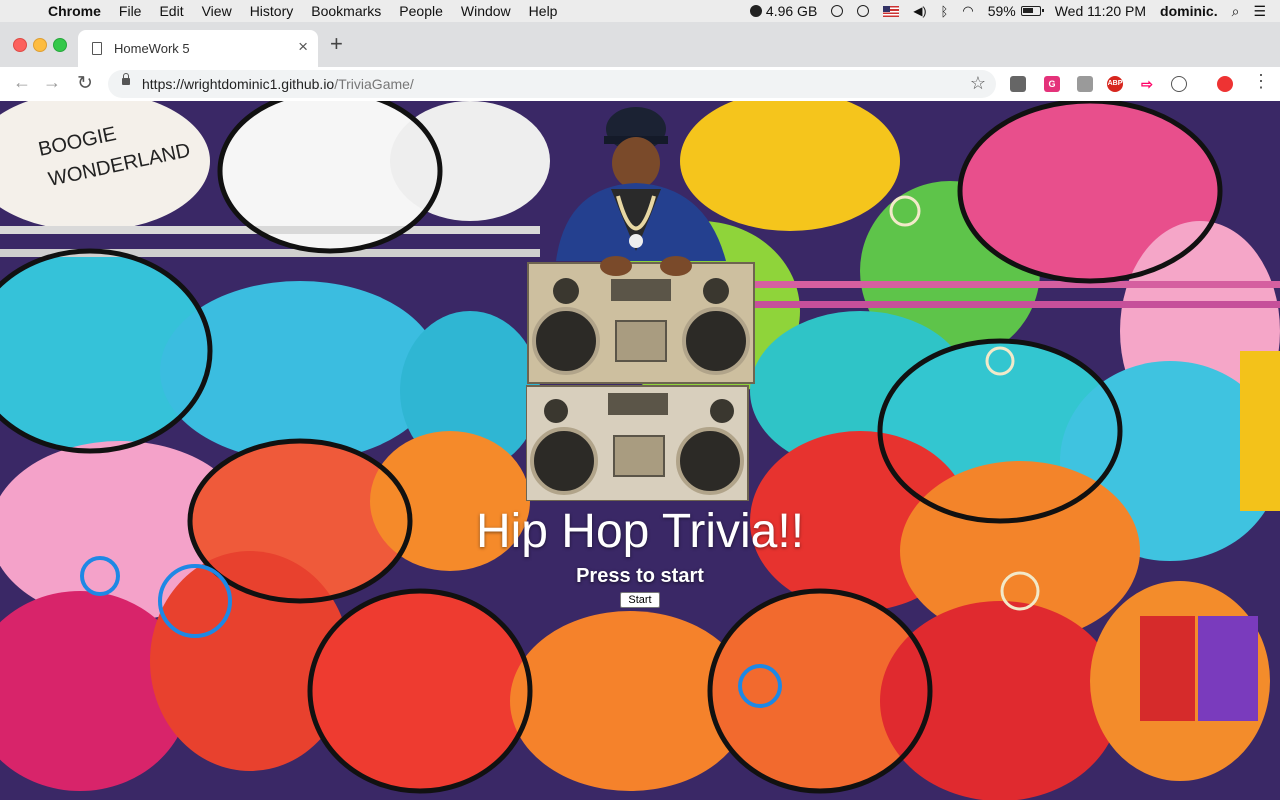  I want to click on tab-strip: HomeWork 5 × +, so click(640, 45).